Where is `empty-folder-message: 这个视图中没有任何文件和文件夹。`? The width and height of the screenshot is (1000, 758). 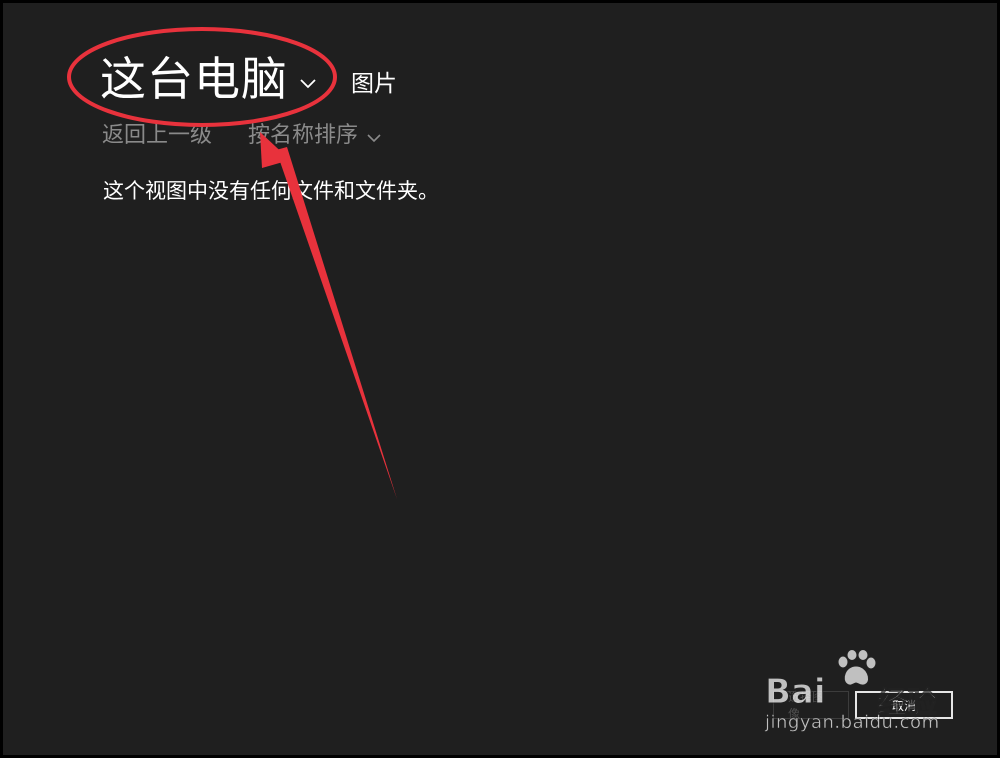 empty-folder-message: 这个视图中没有任何文件和文件夹。 is located at coordinates (271, 191).